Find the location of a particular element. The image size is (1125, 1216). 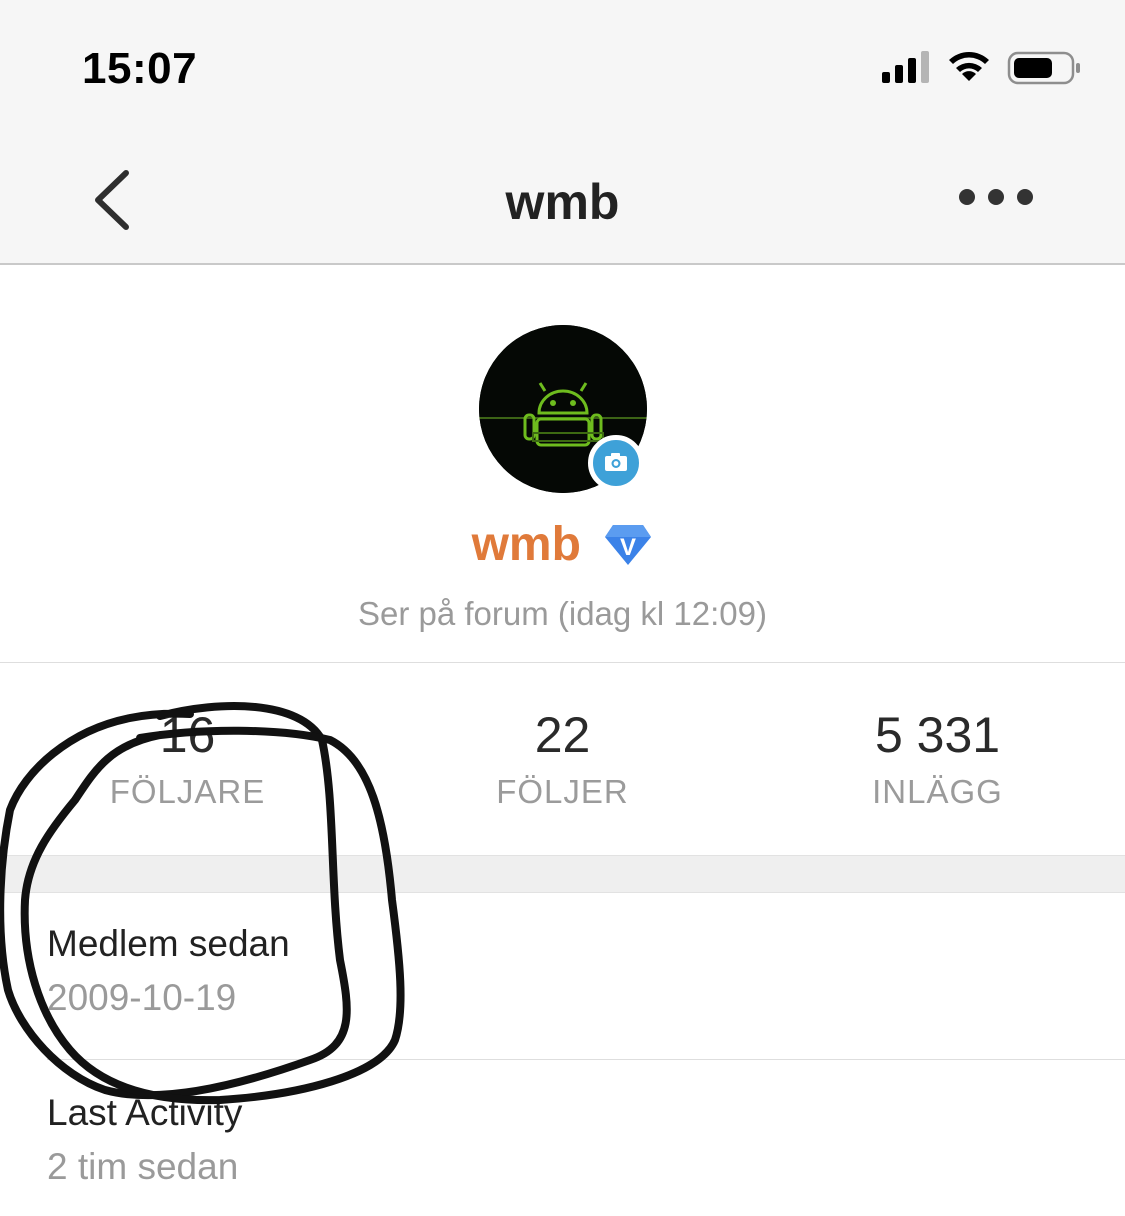

diamond-icon: V is located at coordinates (628, 544).